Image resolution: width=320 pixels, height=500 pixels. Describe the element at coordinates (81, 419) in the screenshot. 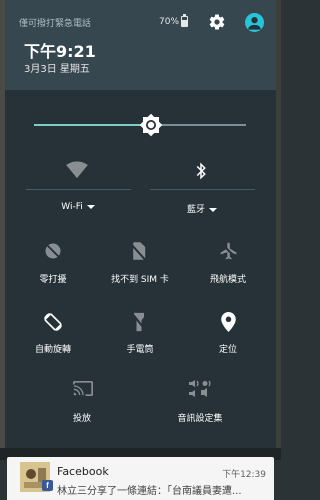

I see `cast-label: 投放` at that location.